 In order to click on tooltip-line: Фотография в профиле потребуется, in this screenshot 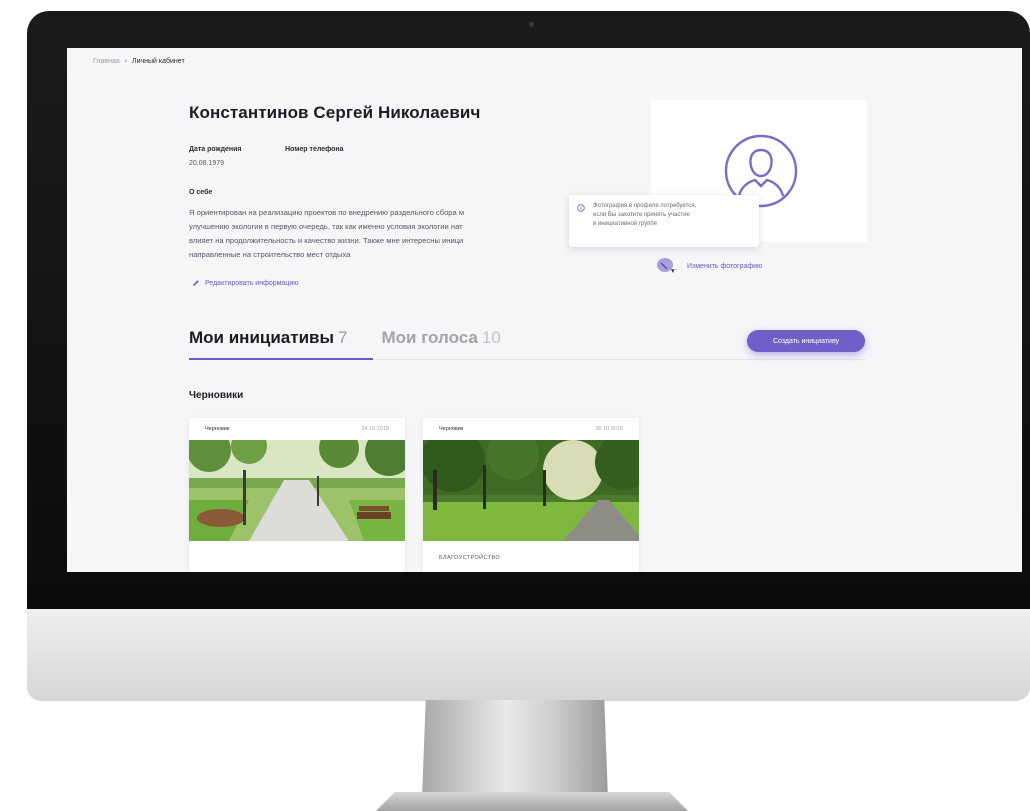, I will do `click(645, 206)`.